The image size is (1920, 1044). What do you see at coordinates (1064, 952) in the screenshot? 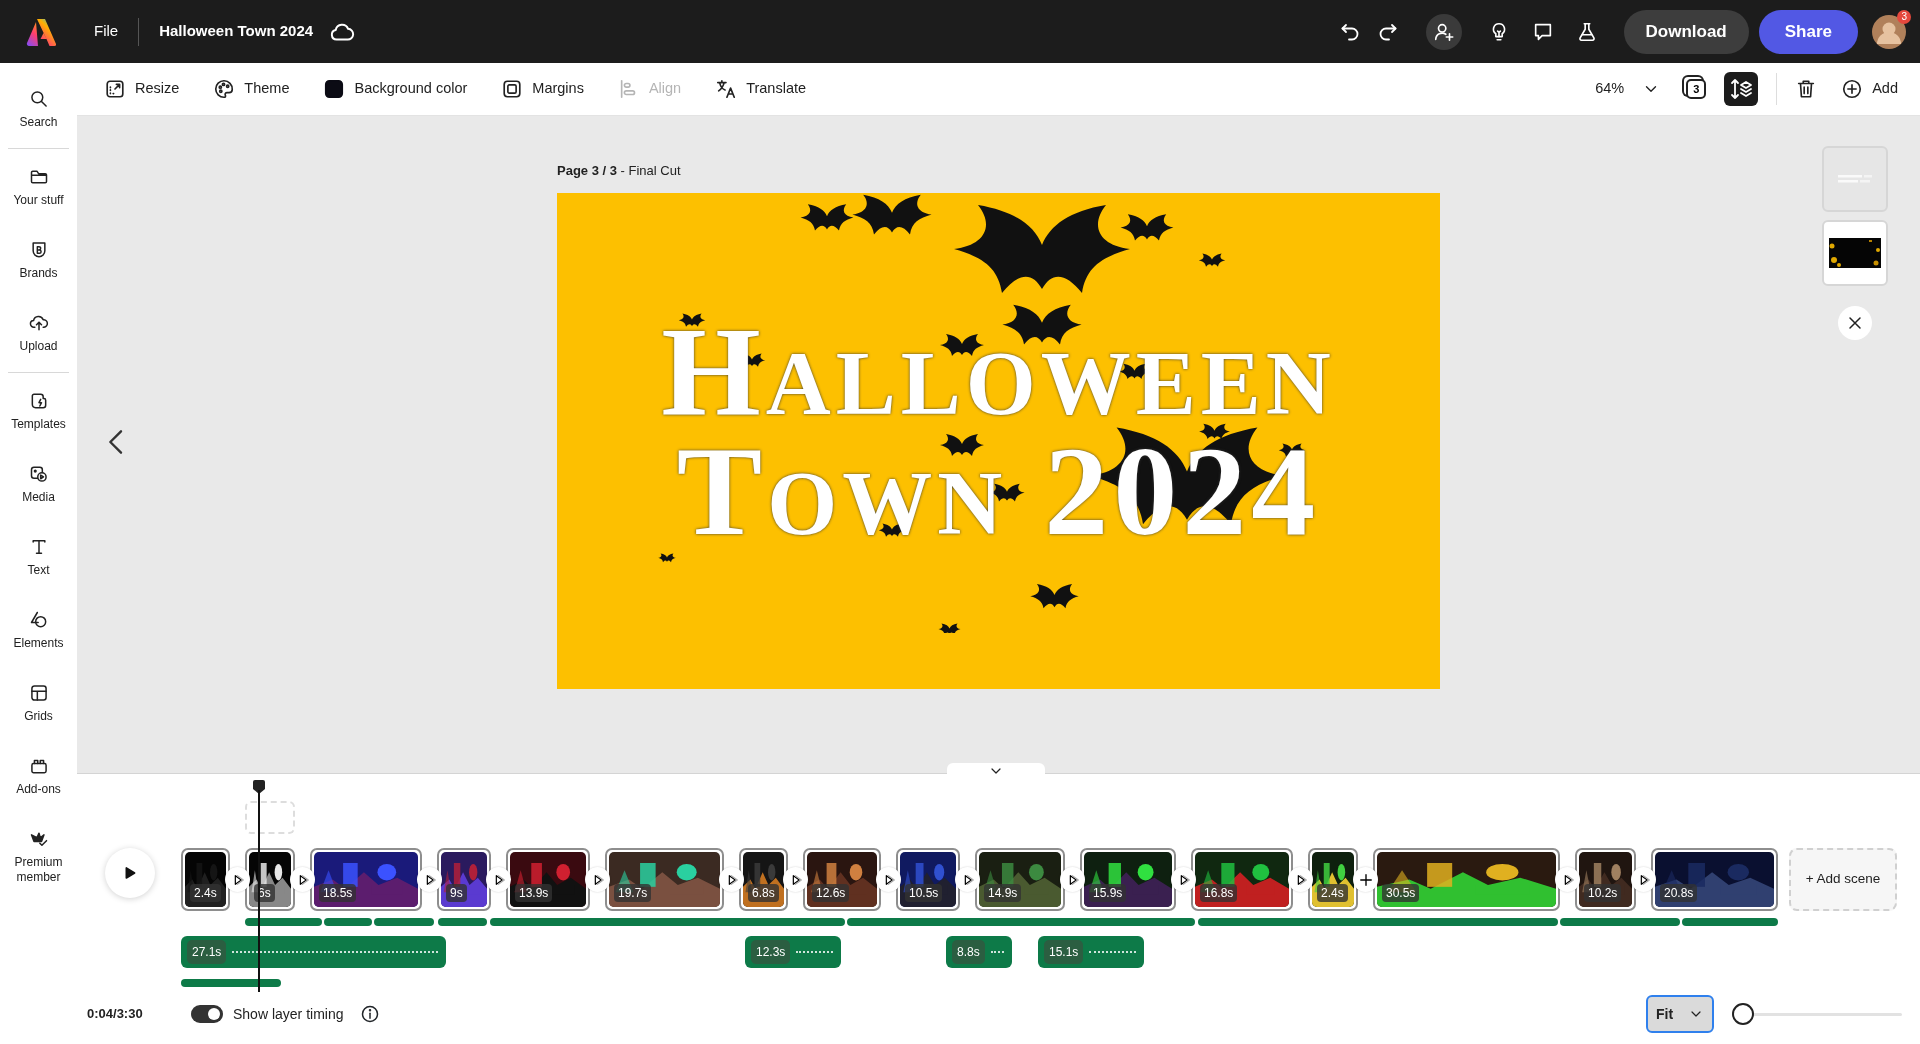
I see `duration-label: 15.1s` at bounding box center [1064, 952].